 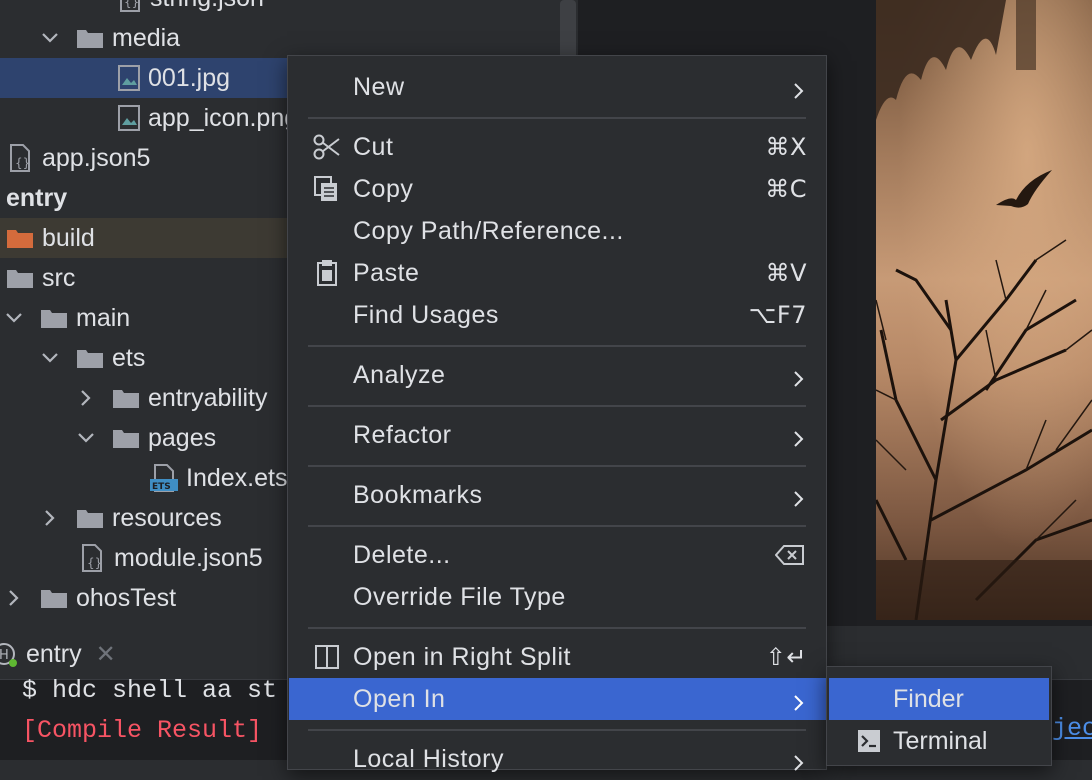 What do you see at coordinates (928, 698) in the screenshot?
I see `submenu-item-label: Finder` at bounding box center [928, 698].